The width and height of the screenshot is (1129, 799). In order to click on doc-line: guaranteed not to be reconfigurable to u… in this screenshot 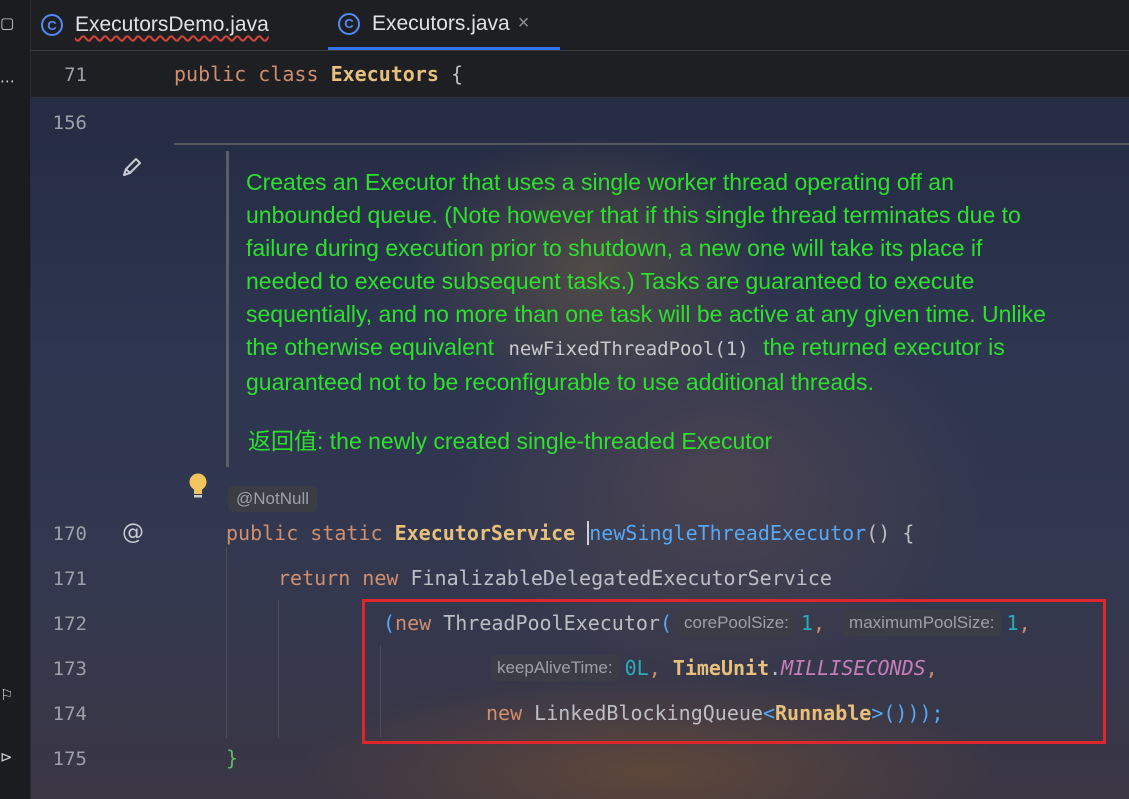, I will do `click(560, 382)`.